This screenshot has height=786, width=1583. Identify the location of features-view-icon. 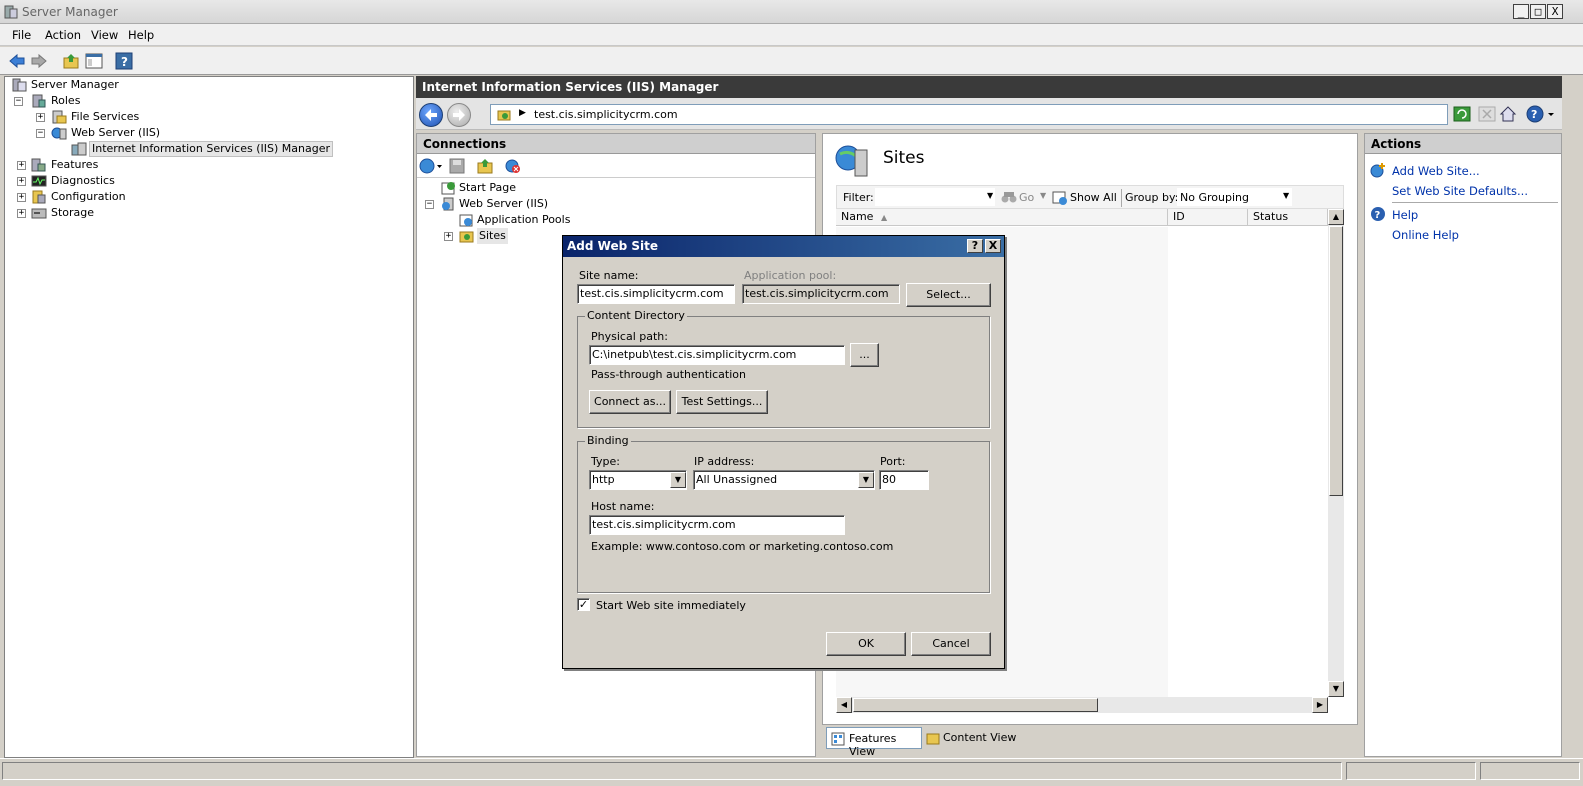
(838, 739).